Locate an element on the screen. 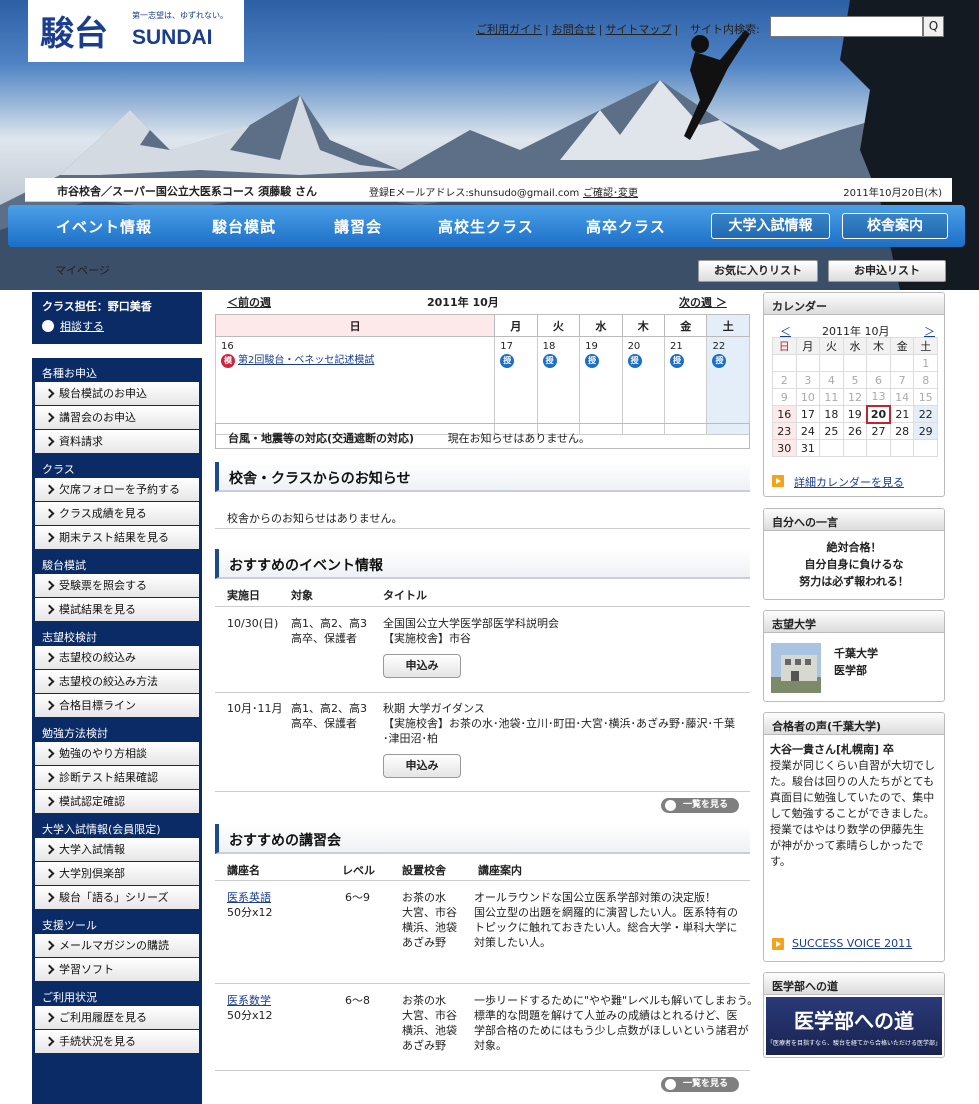  sidebar-item: 大学別倶楽部 is located at coordinates (117, 873).